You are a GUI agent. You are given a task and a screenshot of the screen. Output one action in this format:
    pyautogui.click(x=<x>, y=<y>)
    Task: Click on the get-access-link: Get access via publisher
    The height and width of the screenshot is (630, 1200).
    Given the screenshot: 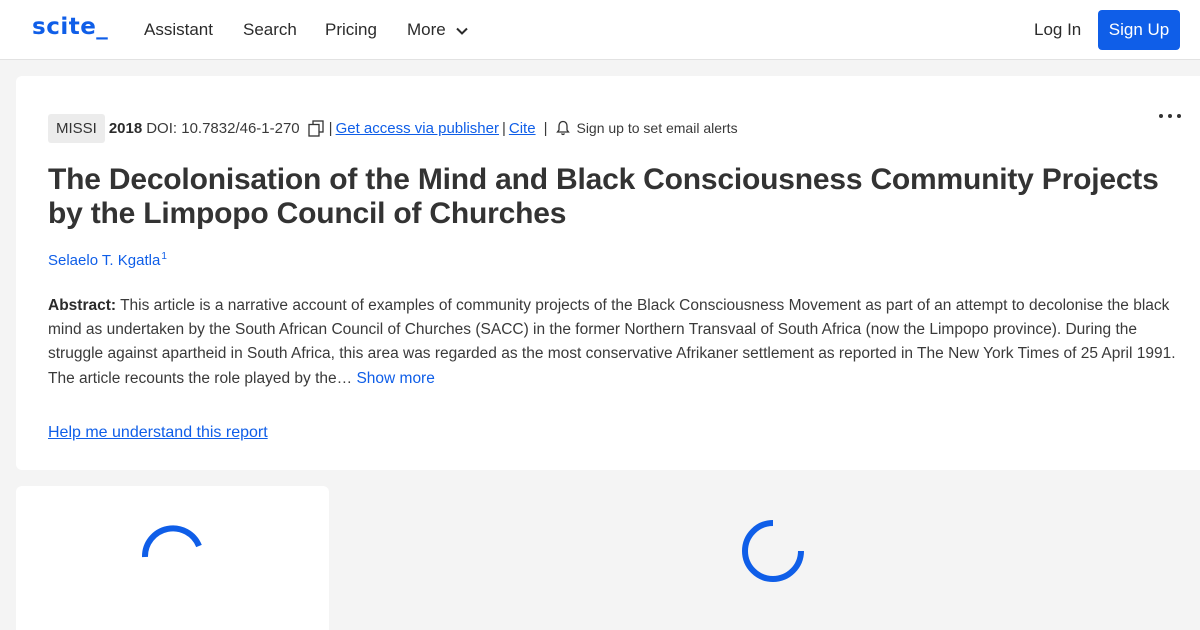 What is the action you would take?
    pyautogui.click(x=417, y=128)
    